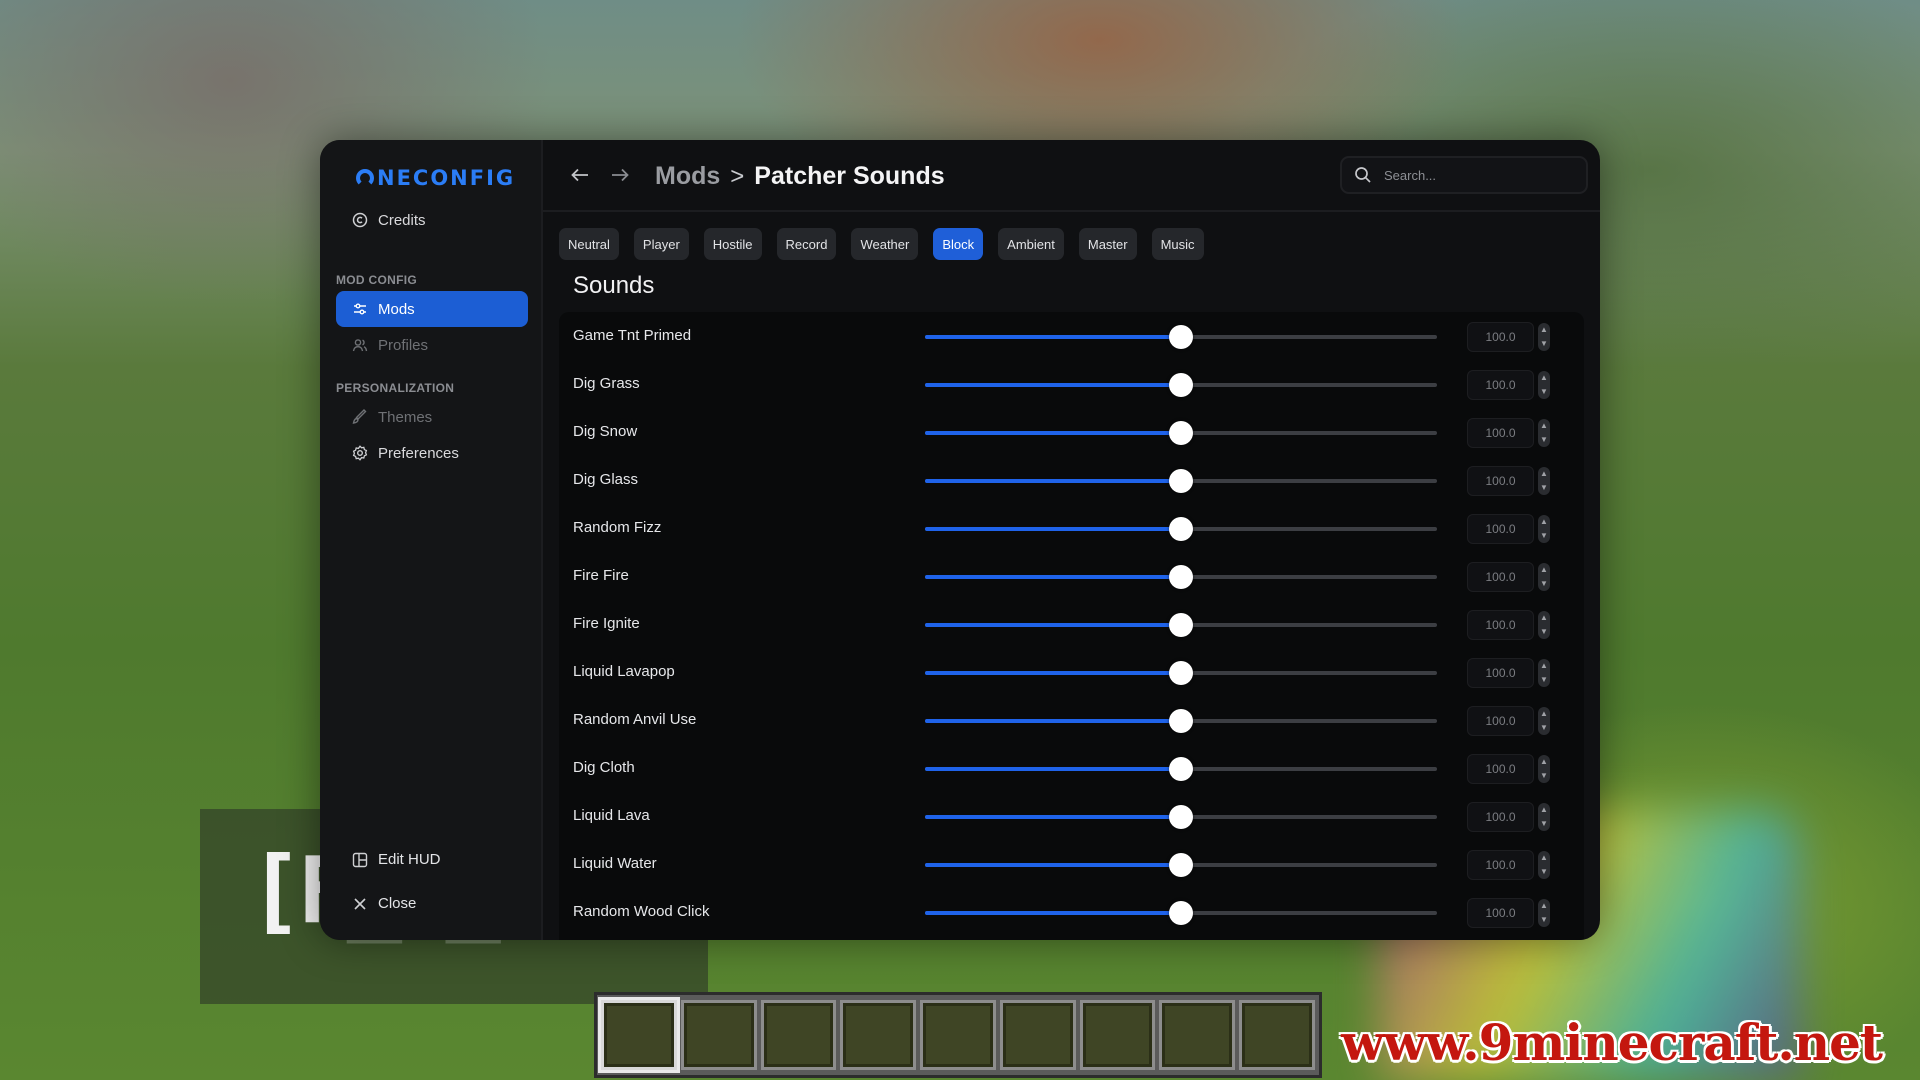 This screenshot has width=1920, height=1080. Describe the element at coordinates (432, 220) in the screenshot. I see `sidebar-item-credits: Credits` at that location.